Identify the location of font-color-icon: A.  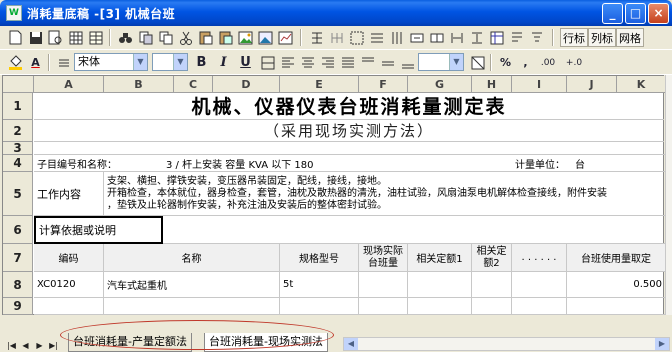
(35, 62).